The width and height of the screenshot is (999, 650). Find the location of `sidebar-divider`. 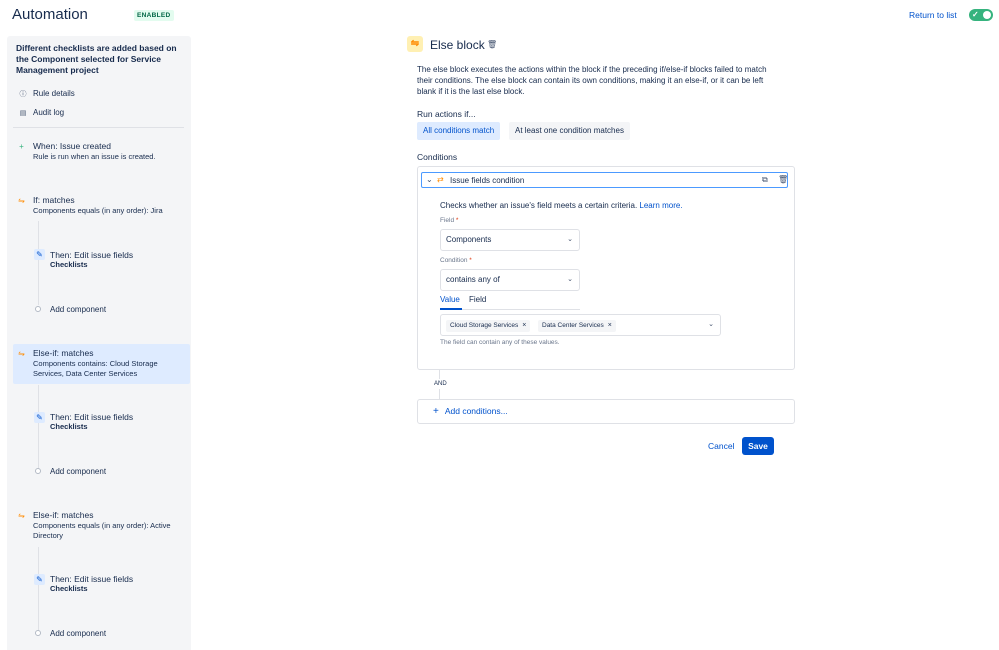

sidebar-divider is located at coordinates (98, 127).